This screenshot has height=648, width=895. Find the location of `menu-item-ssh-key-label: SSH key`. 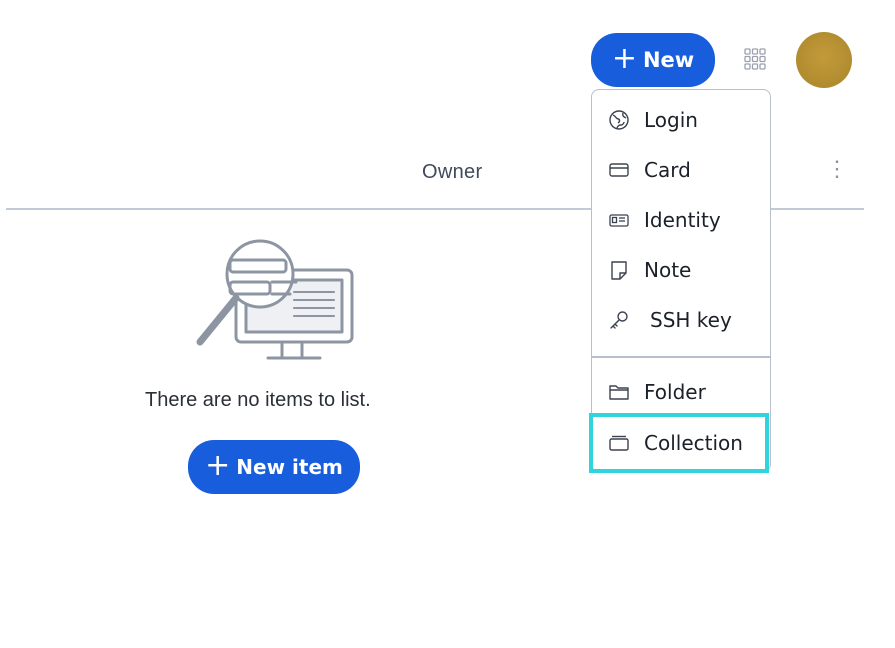

menu-item-ssh-key-label: SSH key is located at coordinates (691, 320).